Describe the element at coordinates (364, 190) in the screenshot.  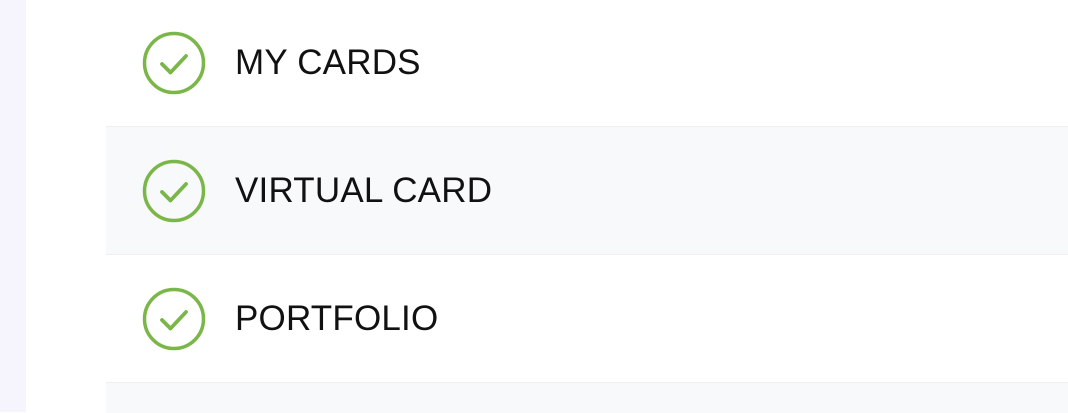
I see `checklist-item-label: VIRTUAL CARD` at that location.